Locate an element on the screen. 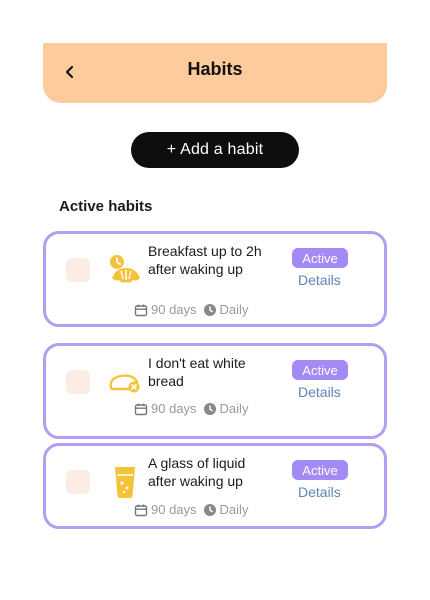 The image size is (430, 600). section-title: Active habits is located at coordinates (106, 206).